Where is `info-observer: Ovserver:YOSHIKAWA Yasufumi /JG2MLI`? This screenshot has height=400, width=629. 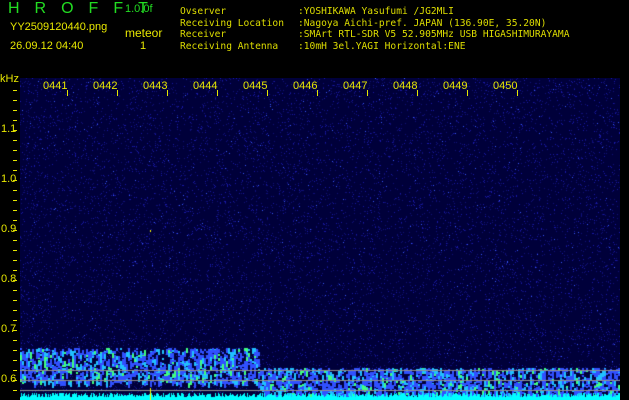
info-observer: Ovserver:YOSHIKAWA Yasufumi /JG2MLI is located at coordinates (317, 11).